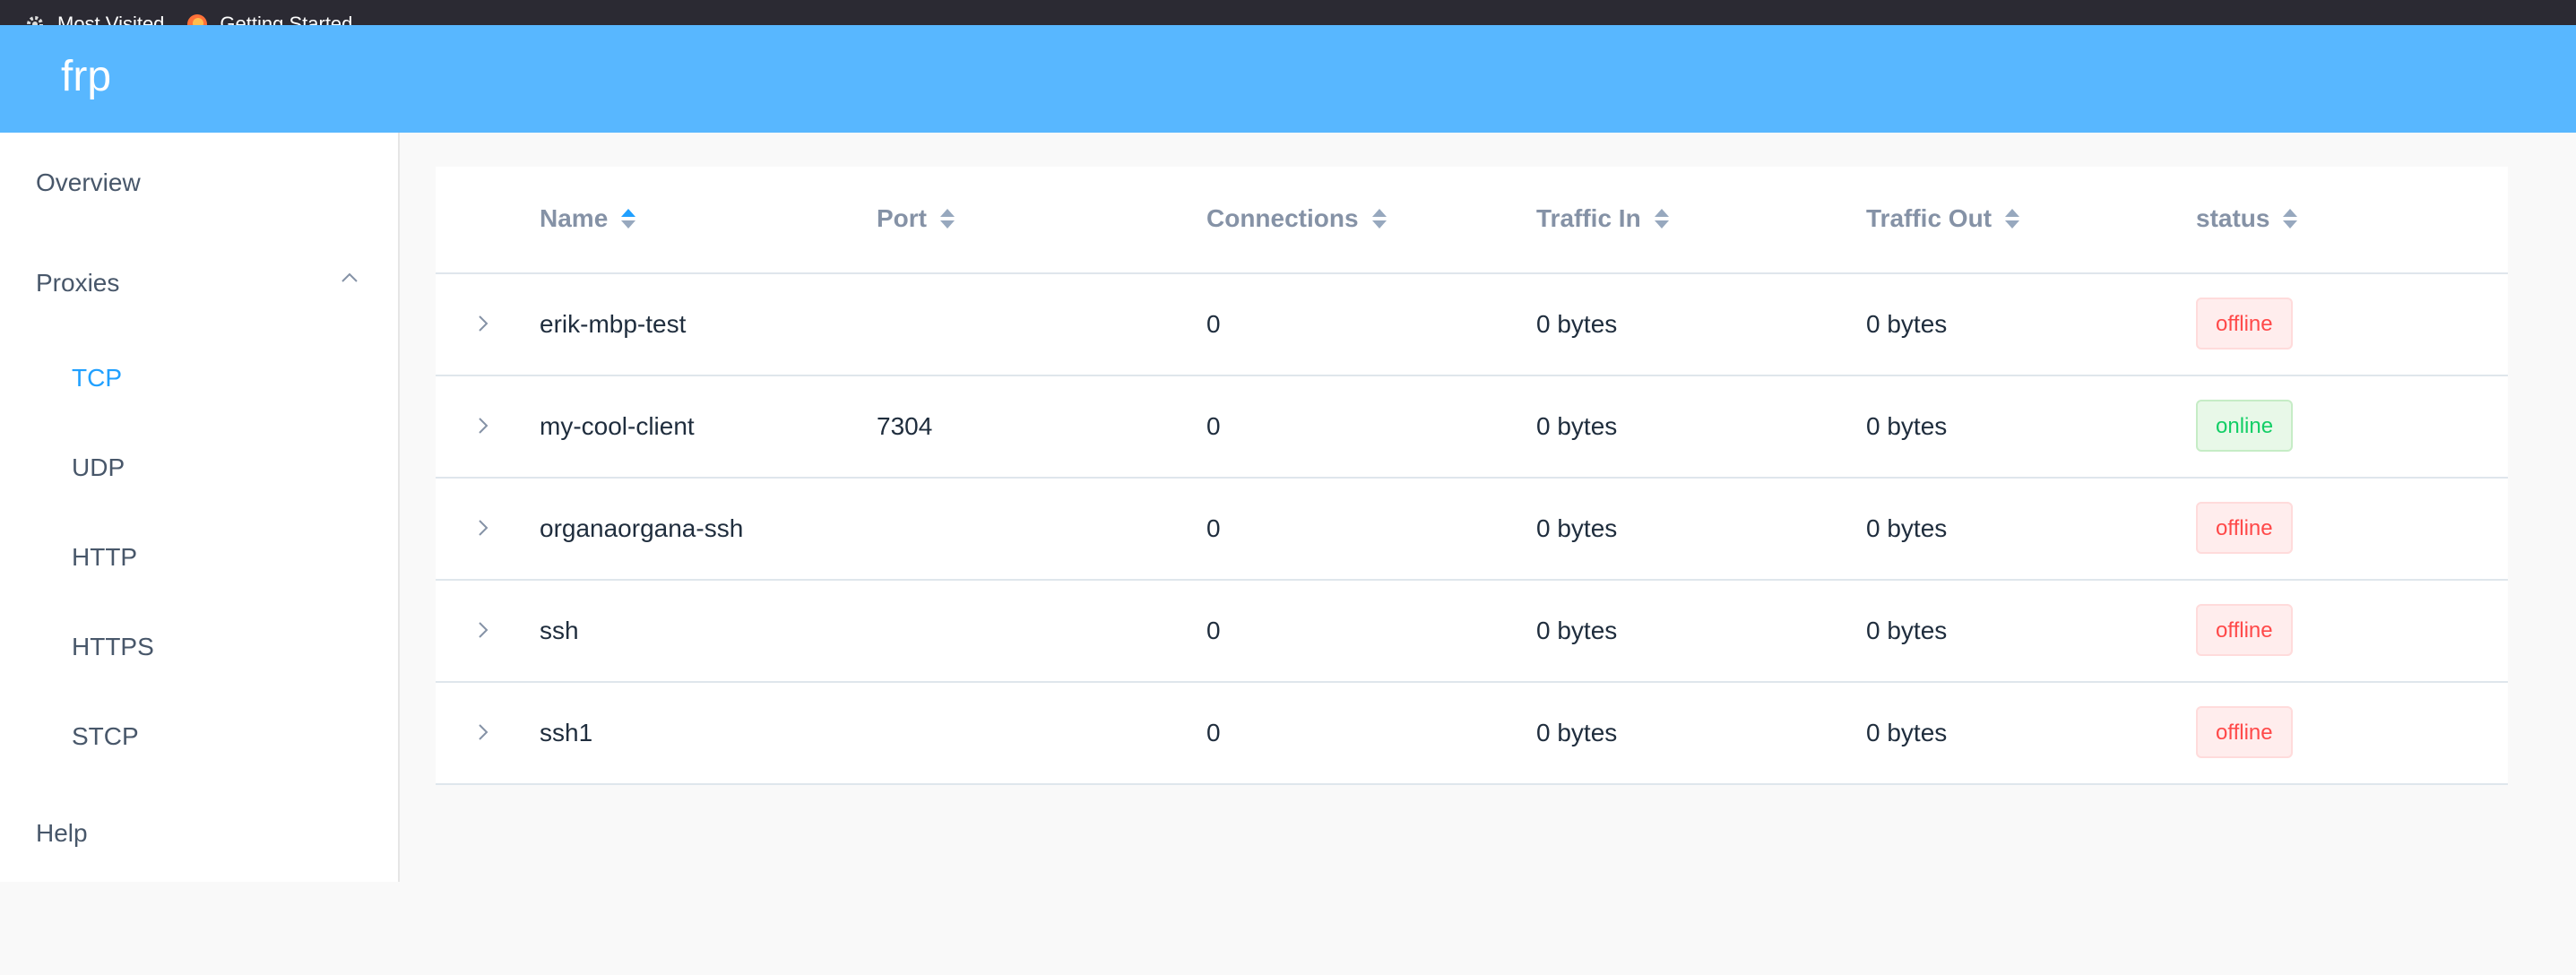  Describe the element at coordinates (1288, 12) in the screenshot. I see `bookmarks-toolbar: Most Visited Getting Started` at that location.